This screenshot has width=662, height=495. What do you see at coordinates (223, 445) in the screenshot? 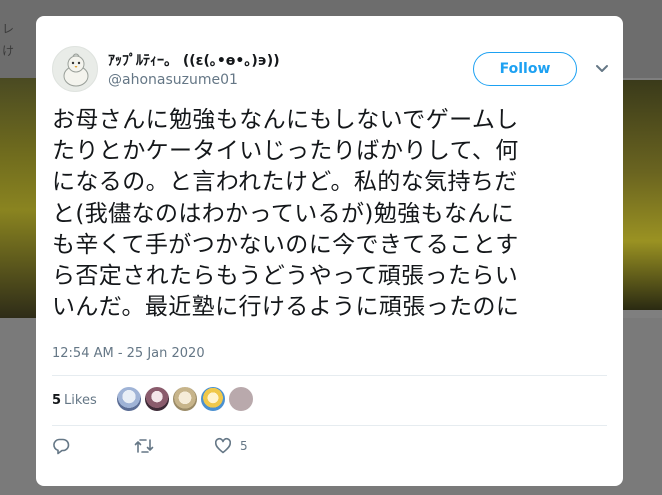
I see `heart-icon` at bounding box center [223, 445].